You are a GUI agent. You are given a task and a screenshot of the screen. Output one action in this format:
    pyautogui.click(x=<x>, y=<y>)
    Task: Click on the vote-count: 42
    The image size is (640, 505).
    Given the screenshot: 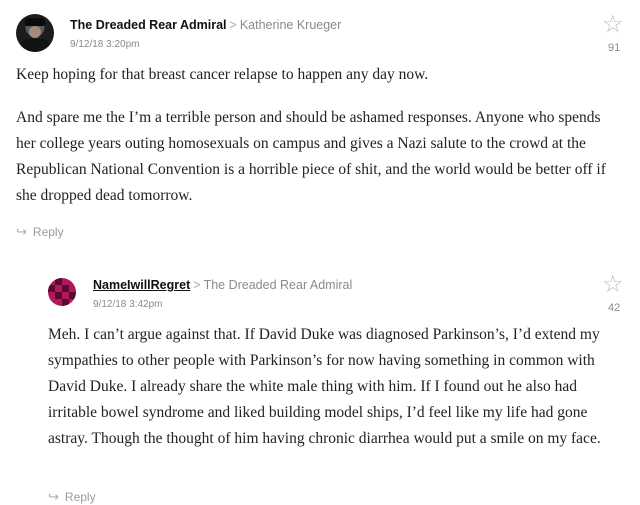 What is the action you would take?
    pyautogui.click(x=614, y=308)
    